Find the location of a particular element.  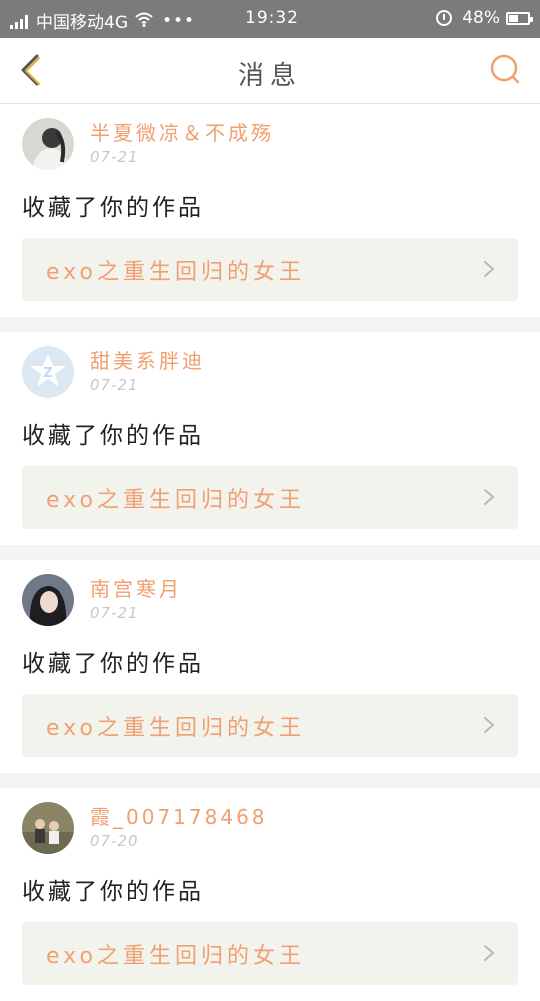

status-bar: 中国移动4G ••• 19:32 48% is located at coordinates (270, 19).